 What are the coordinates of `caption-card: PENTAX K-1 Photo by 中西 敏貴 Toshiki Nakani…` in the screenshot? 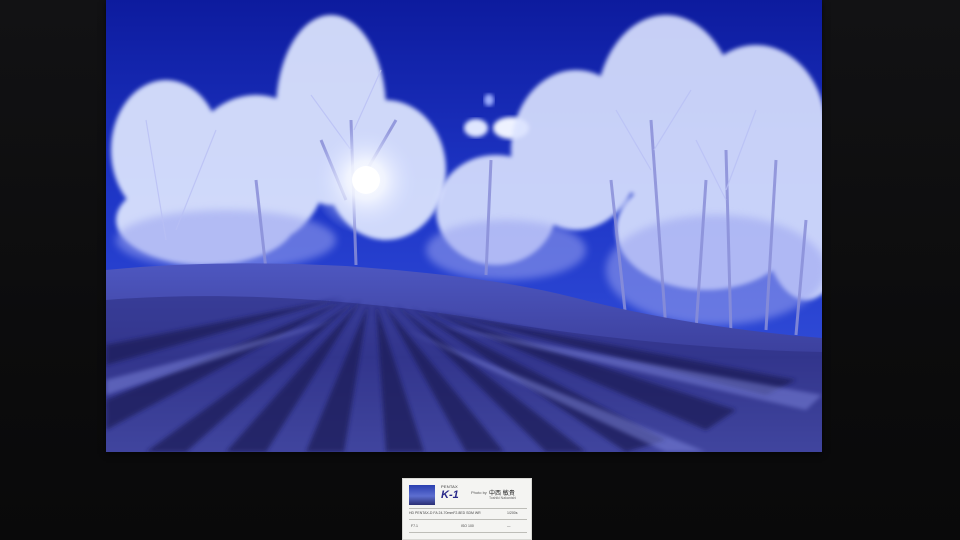 It's located at (467, 509).